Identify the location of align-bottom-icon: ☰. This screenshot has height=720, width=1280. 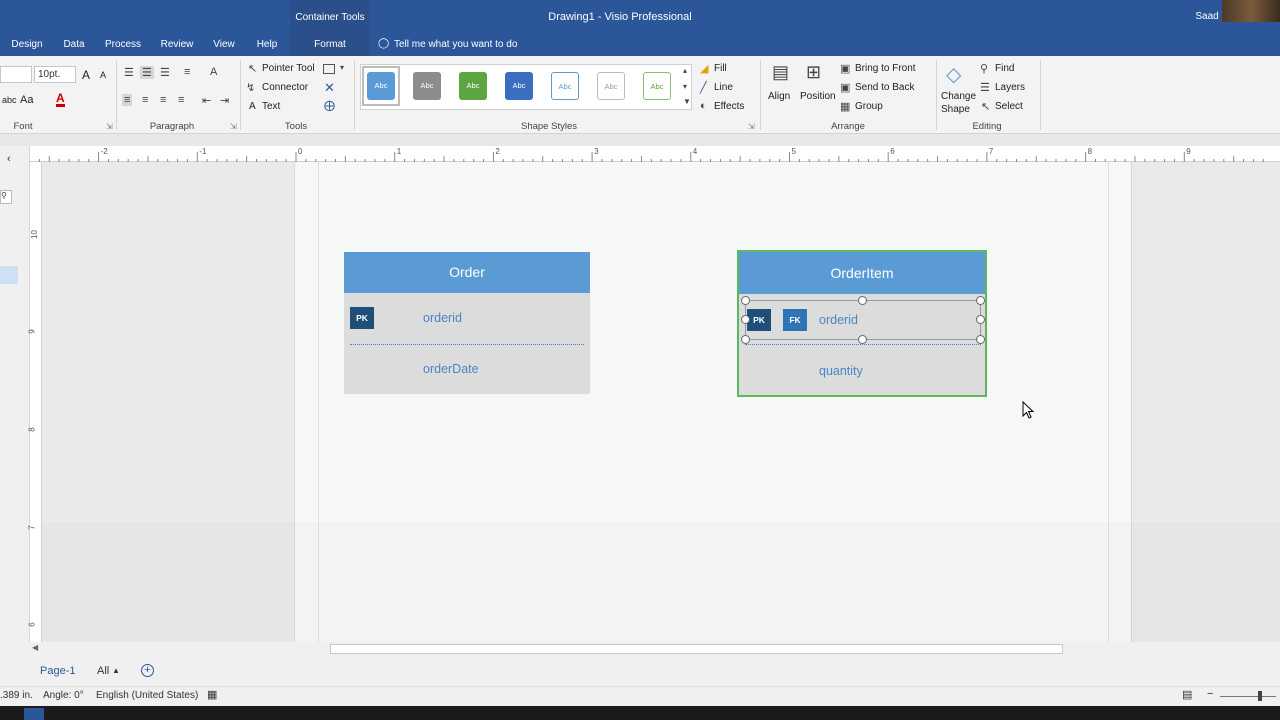
(165, 72).